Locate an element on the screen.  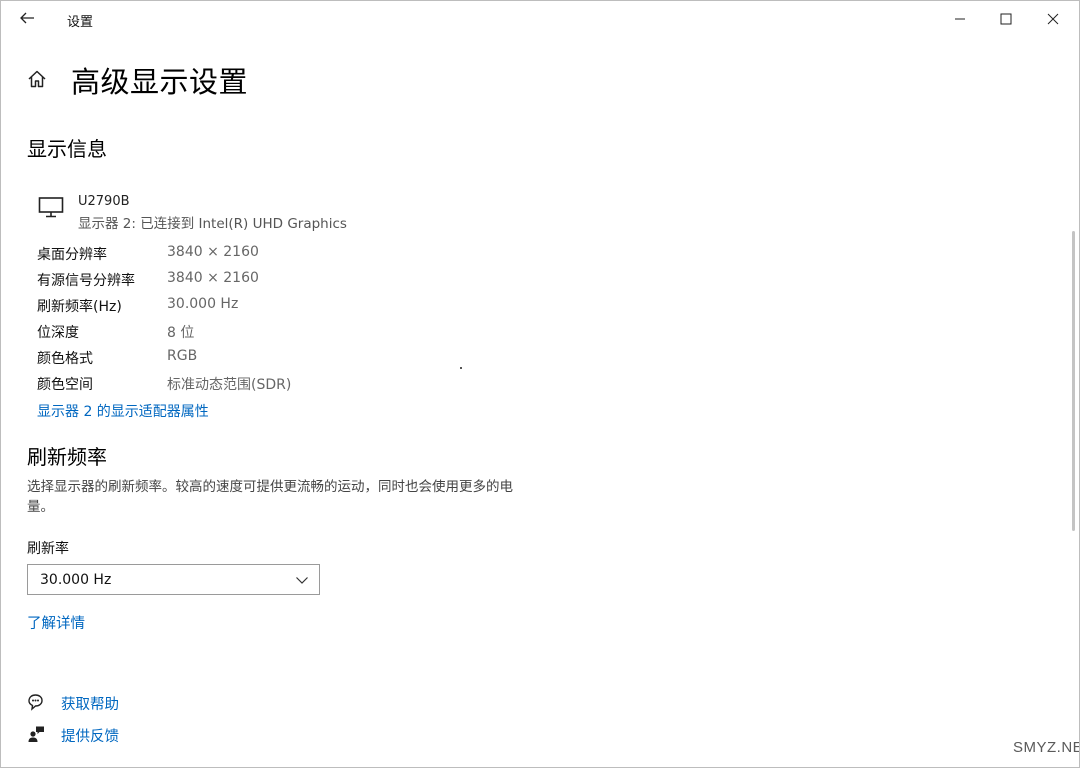
info-label: 颜色格式 is located at coordinates (65, 359).